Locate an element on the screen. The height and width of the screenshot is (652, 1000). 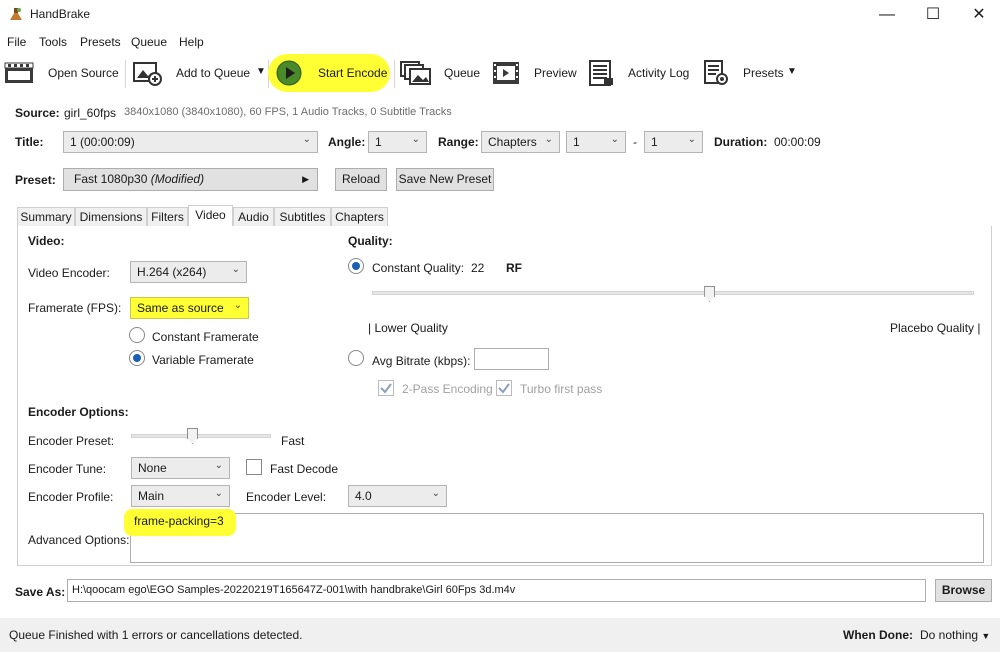
quality-slider-track is located at coordinates (673, 293).